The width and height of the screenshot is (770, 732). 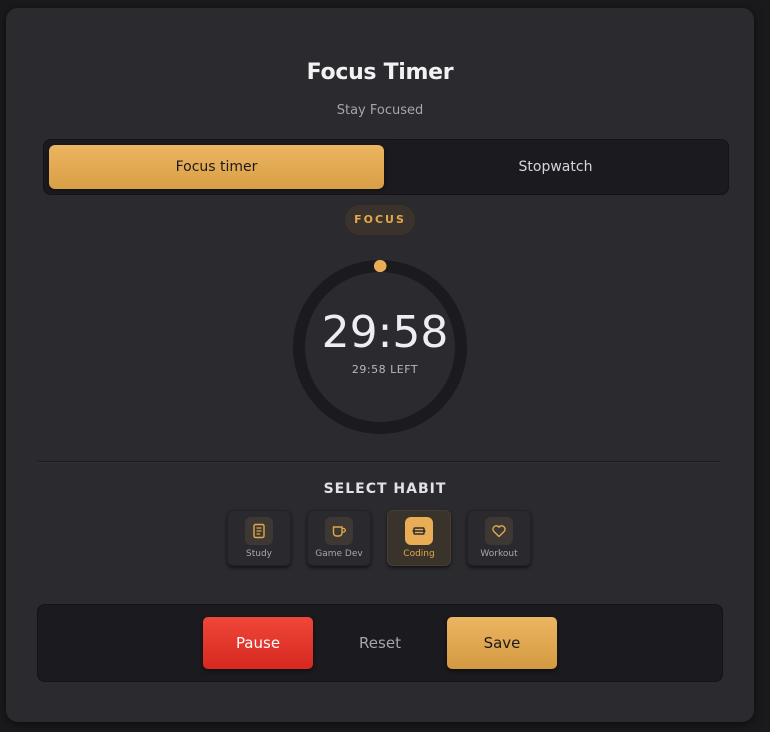 I want to click on code-icon, so click(x=419, y=531).